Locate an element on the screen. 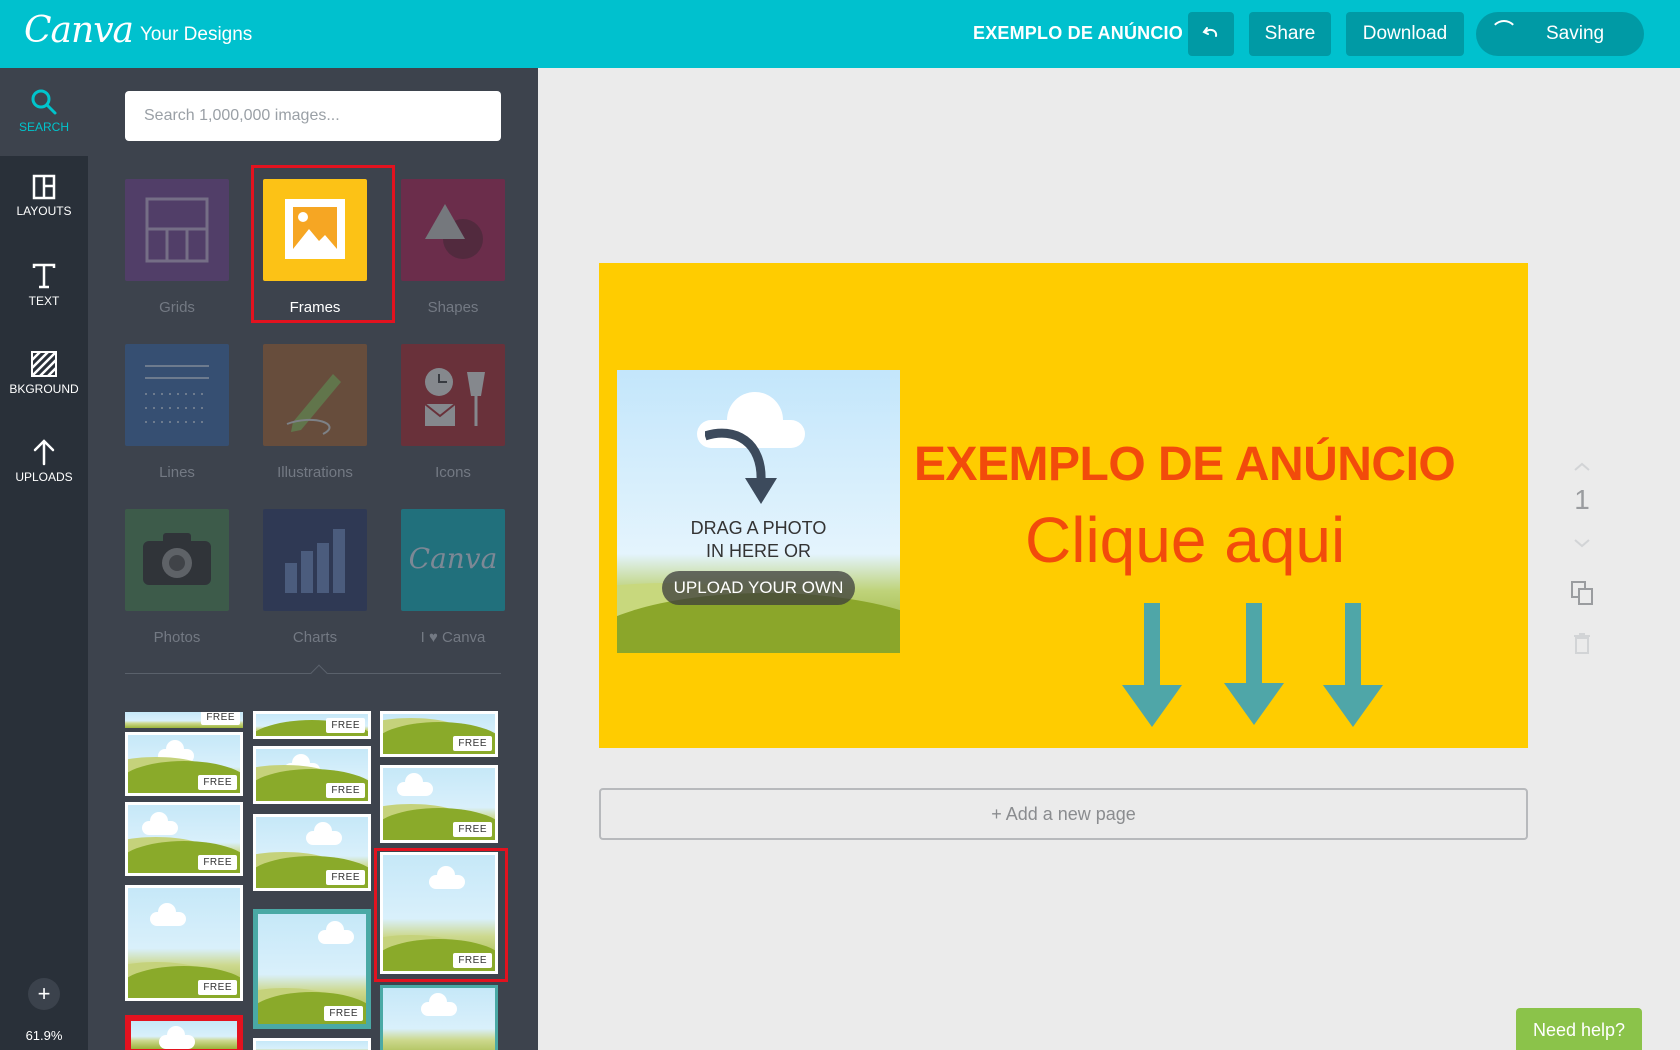  shapes-thumbnail is located at coordinates (453, 230).